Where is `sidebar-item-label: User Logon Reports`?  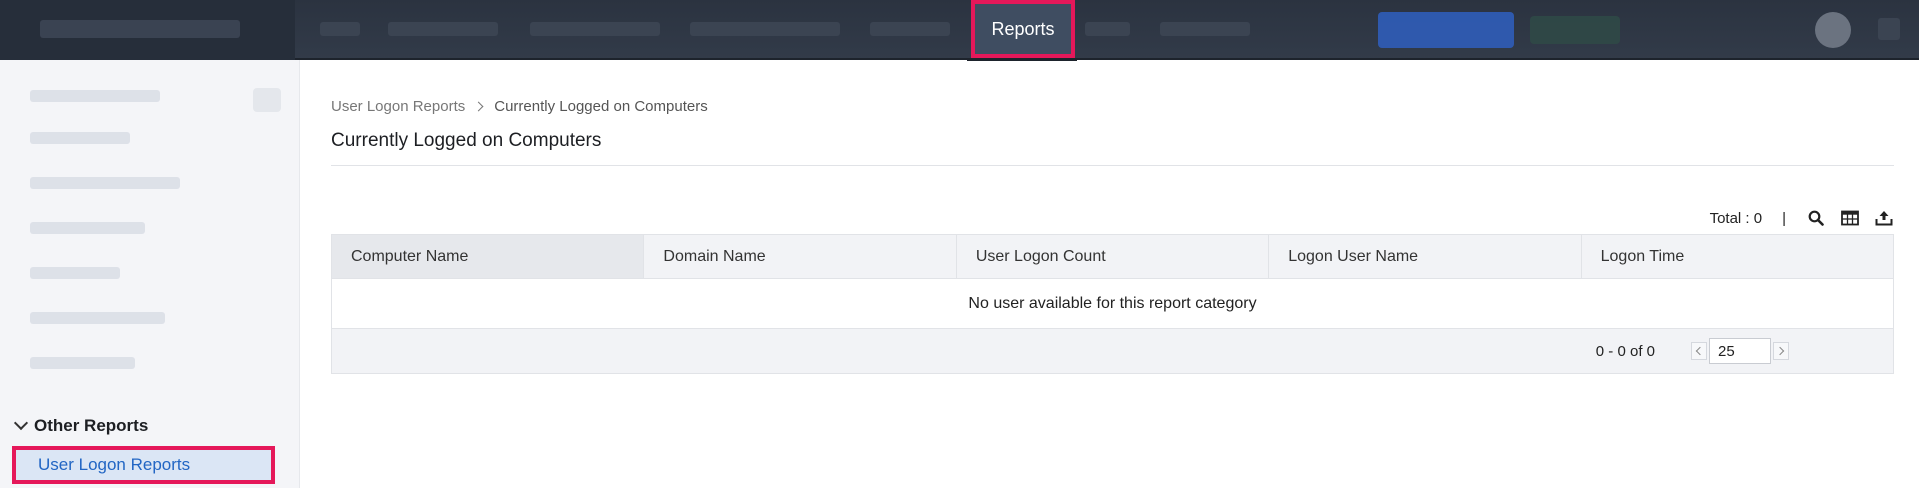 sidebar-item-label: User Logon Reports is located at coordinates (114, 464).